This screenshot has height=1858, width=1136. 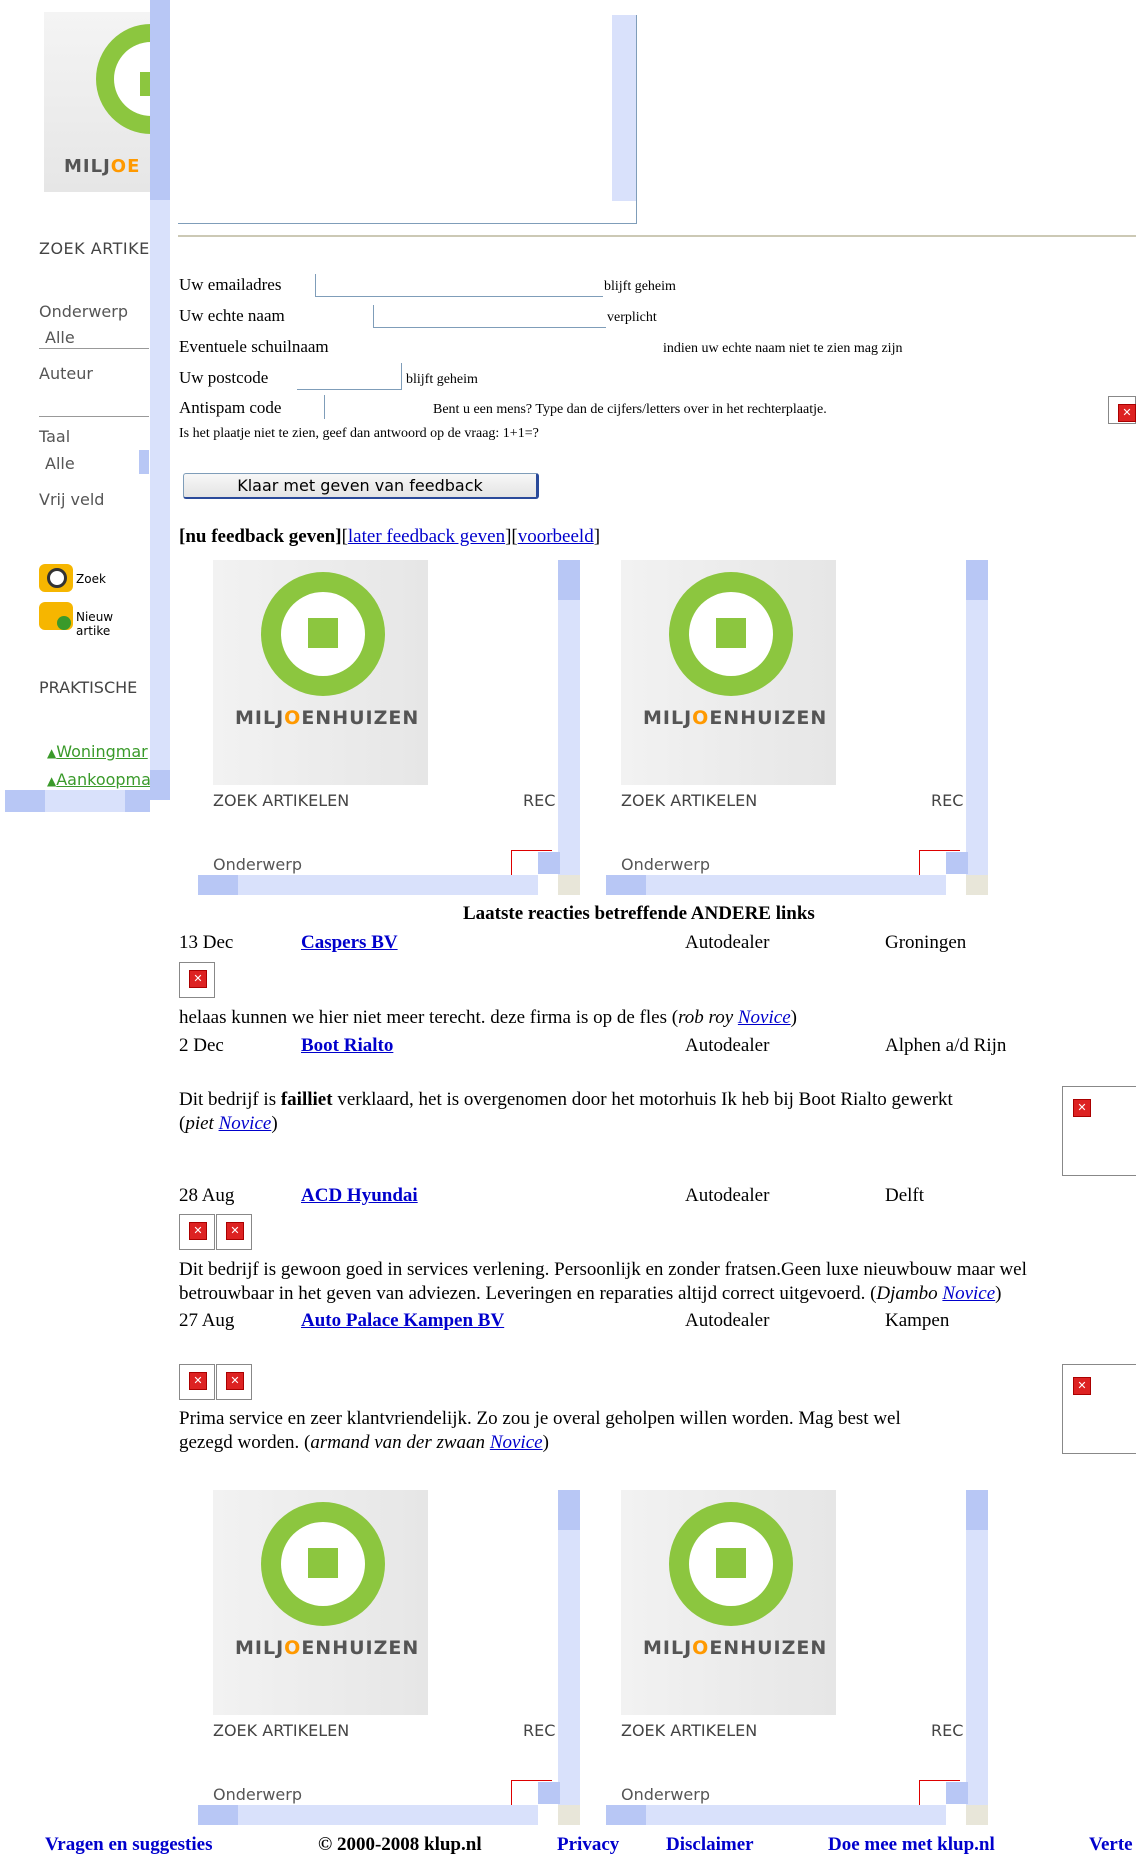 I want to click on captcha-image, so click(x=1122, y=410).